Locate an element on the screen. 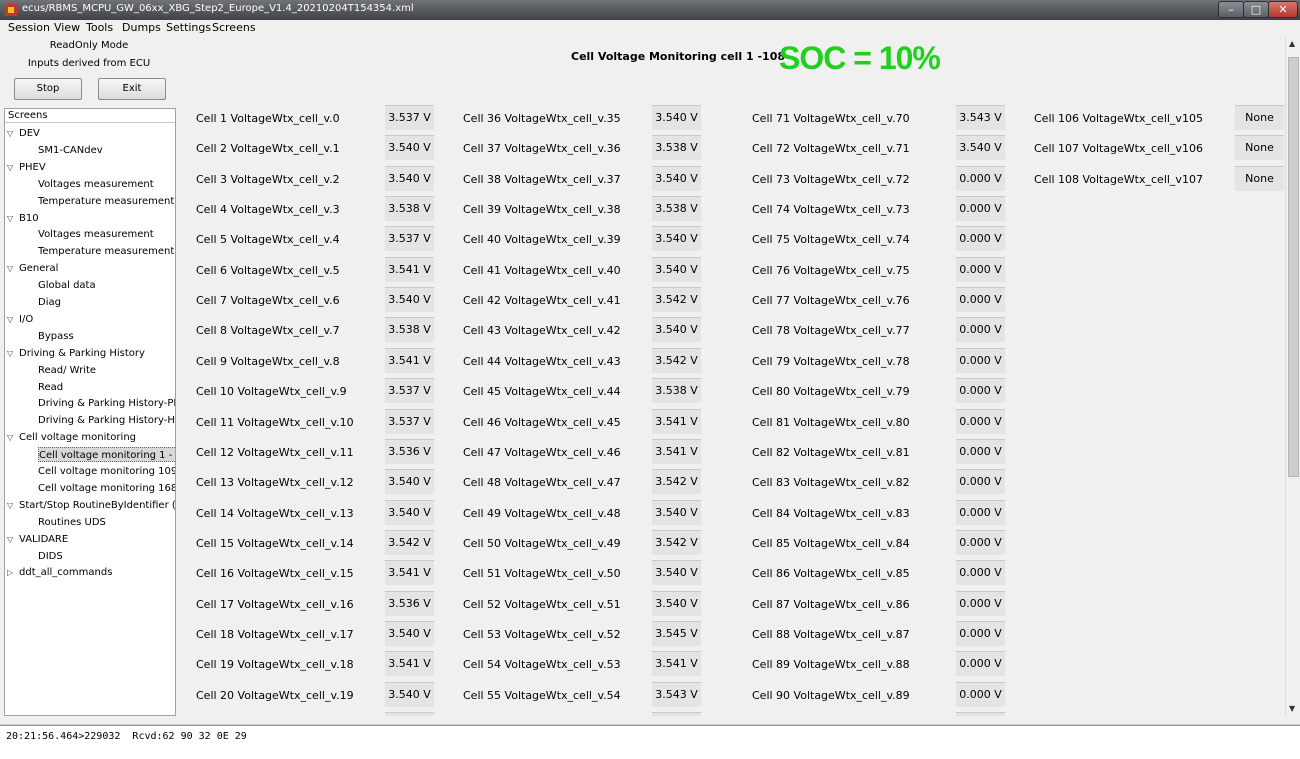 This screenshot has height=759, width=1300. tree-item-label: Read is located at coordinates (51, 387).